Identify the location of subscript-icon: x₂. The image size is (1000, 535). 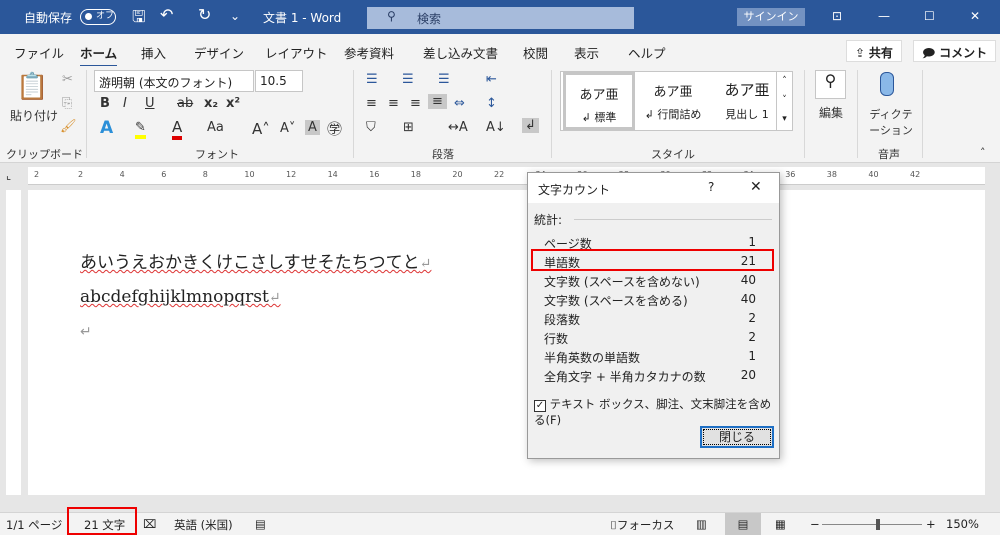
(211, 103).